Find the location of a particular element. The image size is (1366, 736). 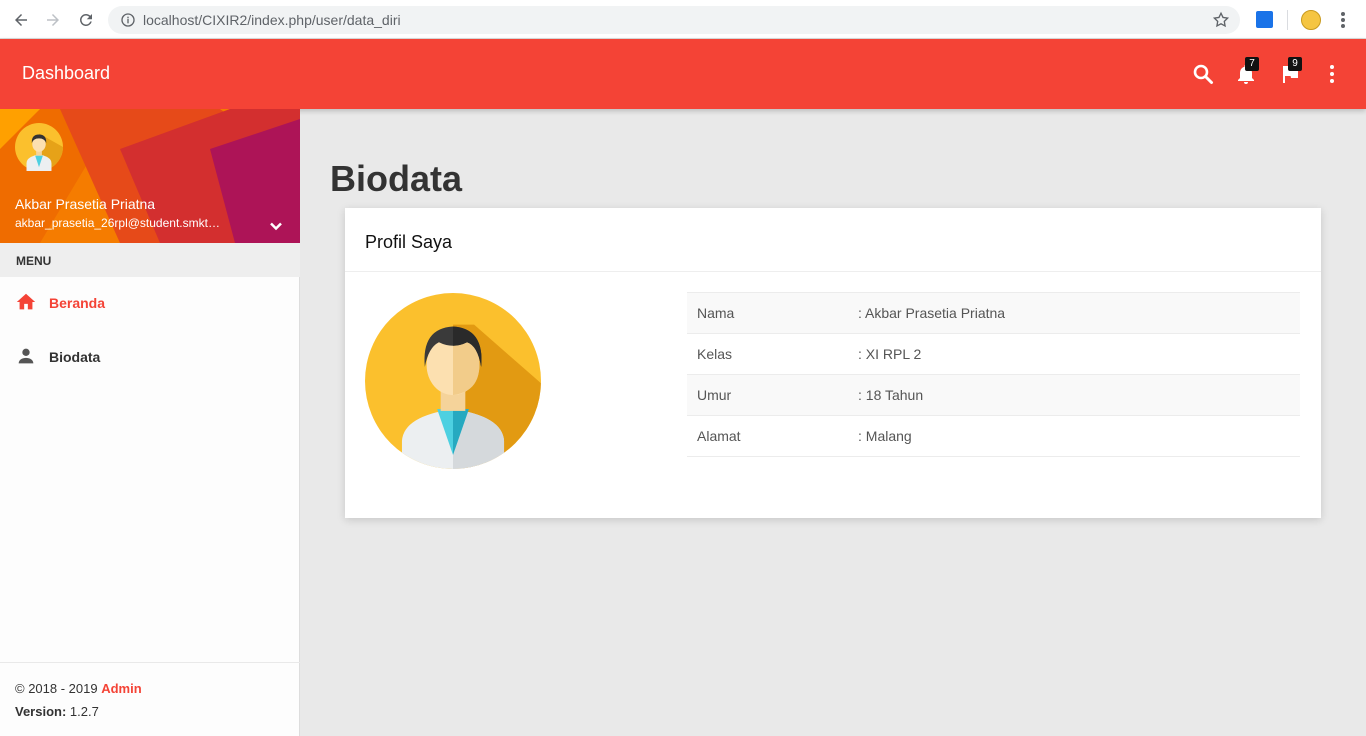

person-icon is located at coordinates (26, 356).